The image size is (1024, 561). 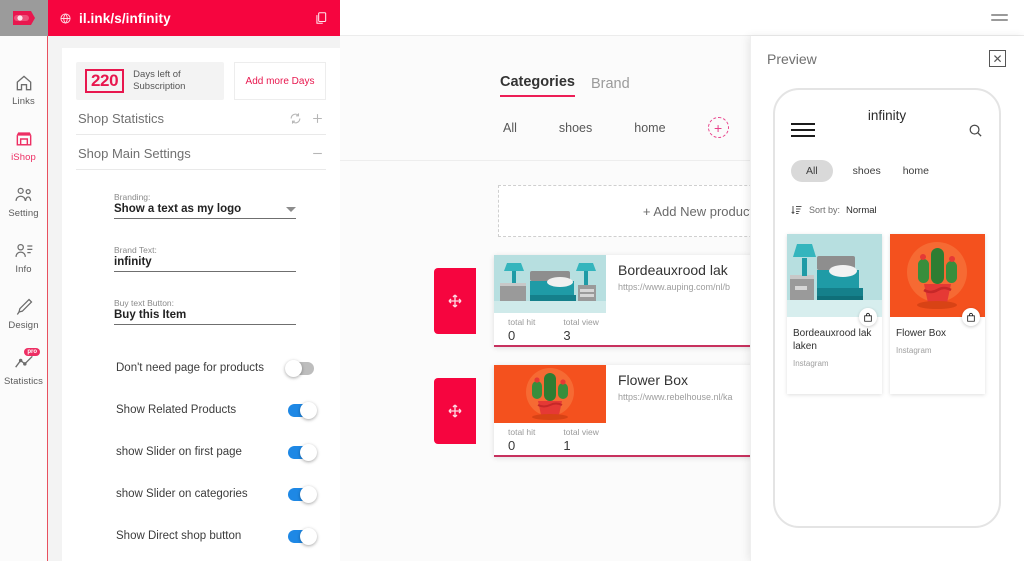 I want to click on sidebar-item-label: Setting, so click(x=23, y=213).